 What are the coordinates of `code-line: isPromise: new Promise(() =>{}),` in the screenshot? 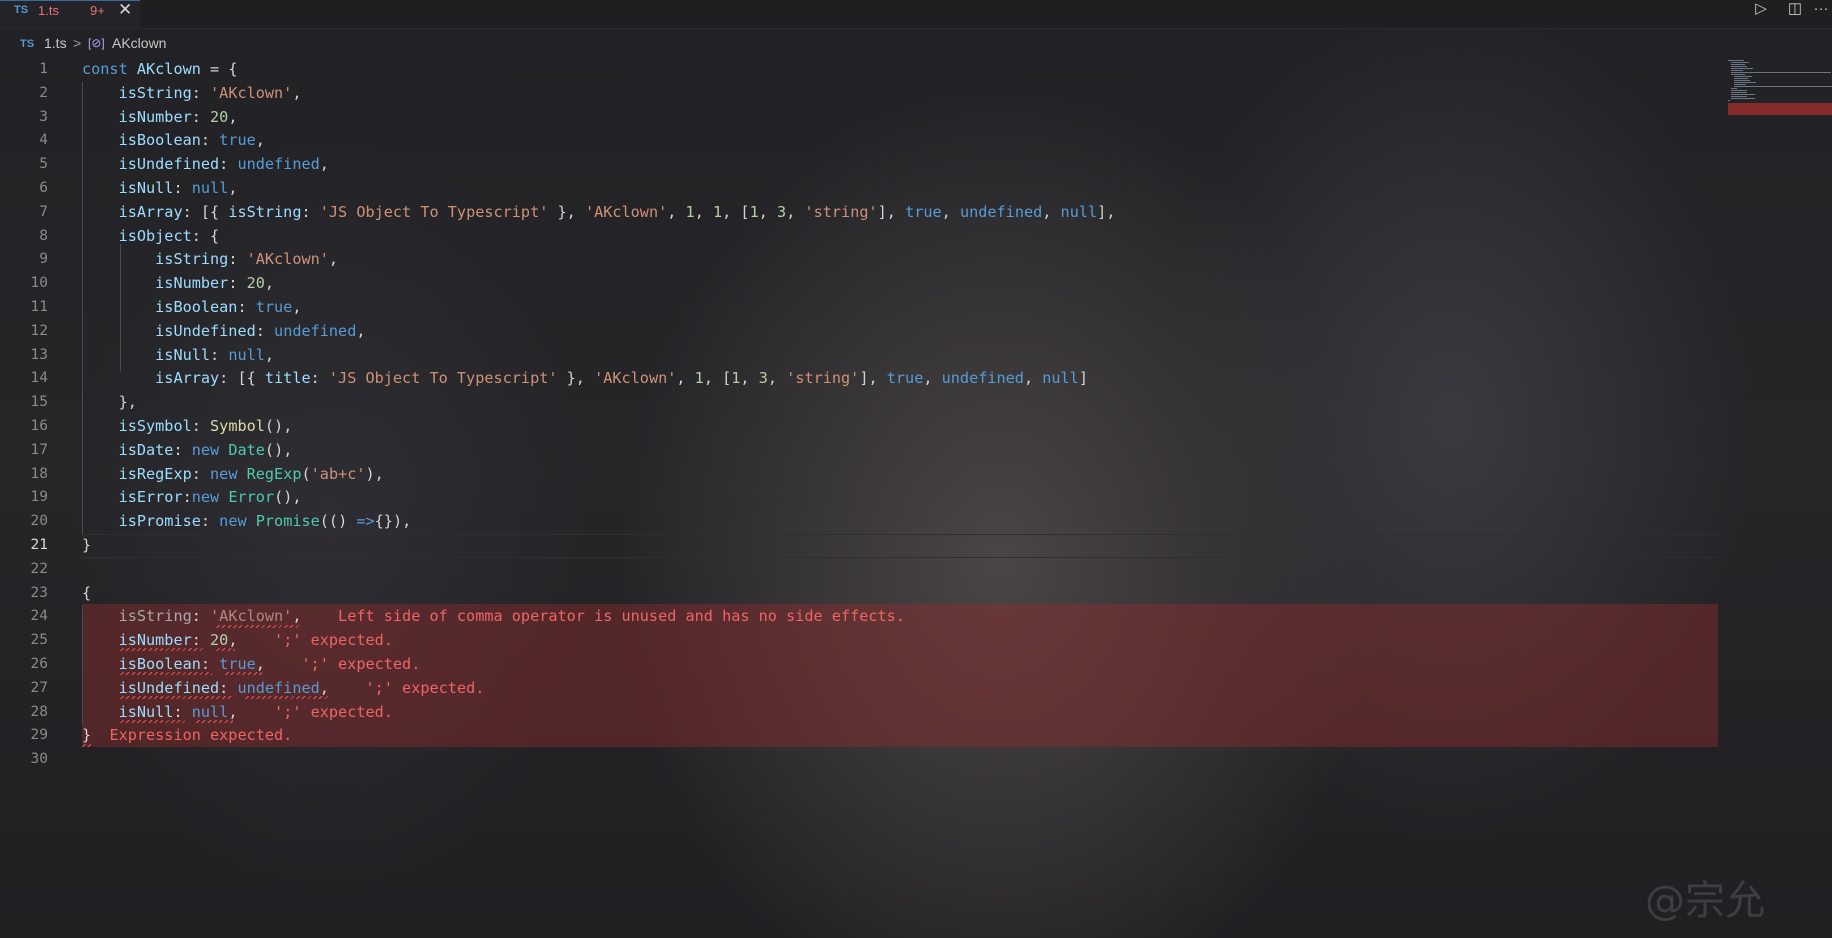 It's located at (265, 521).